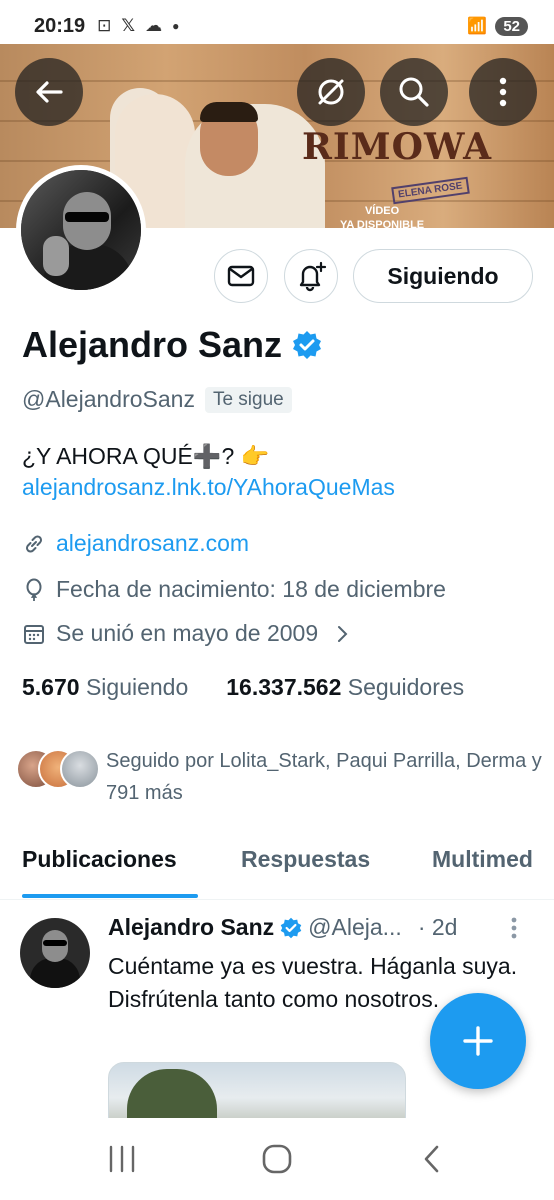  What do you see at coordinates (511, 26) in the screenshot?
I see `battery-indicator: 52` at bounding box center [511, 26].